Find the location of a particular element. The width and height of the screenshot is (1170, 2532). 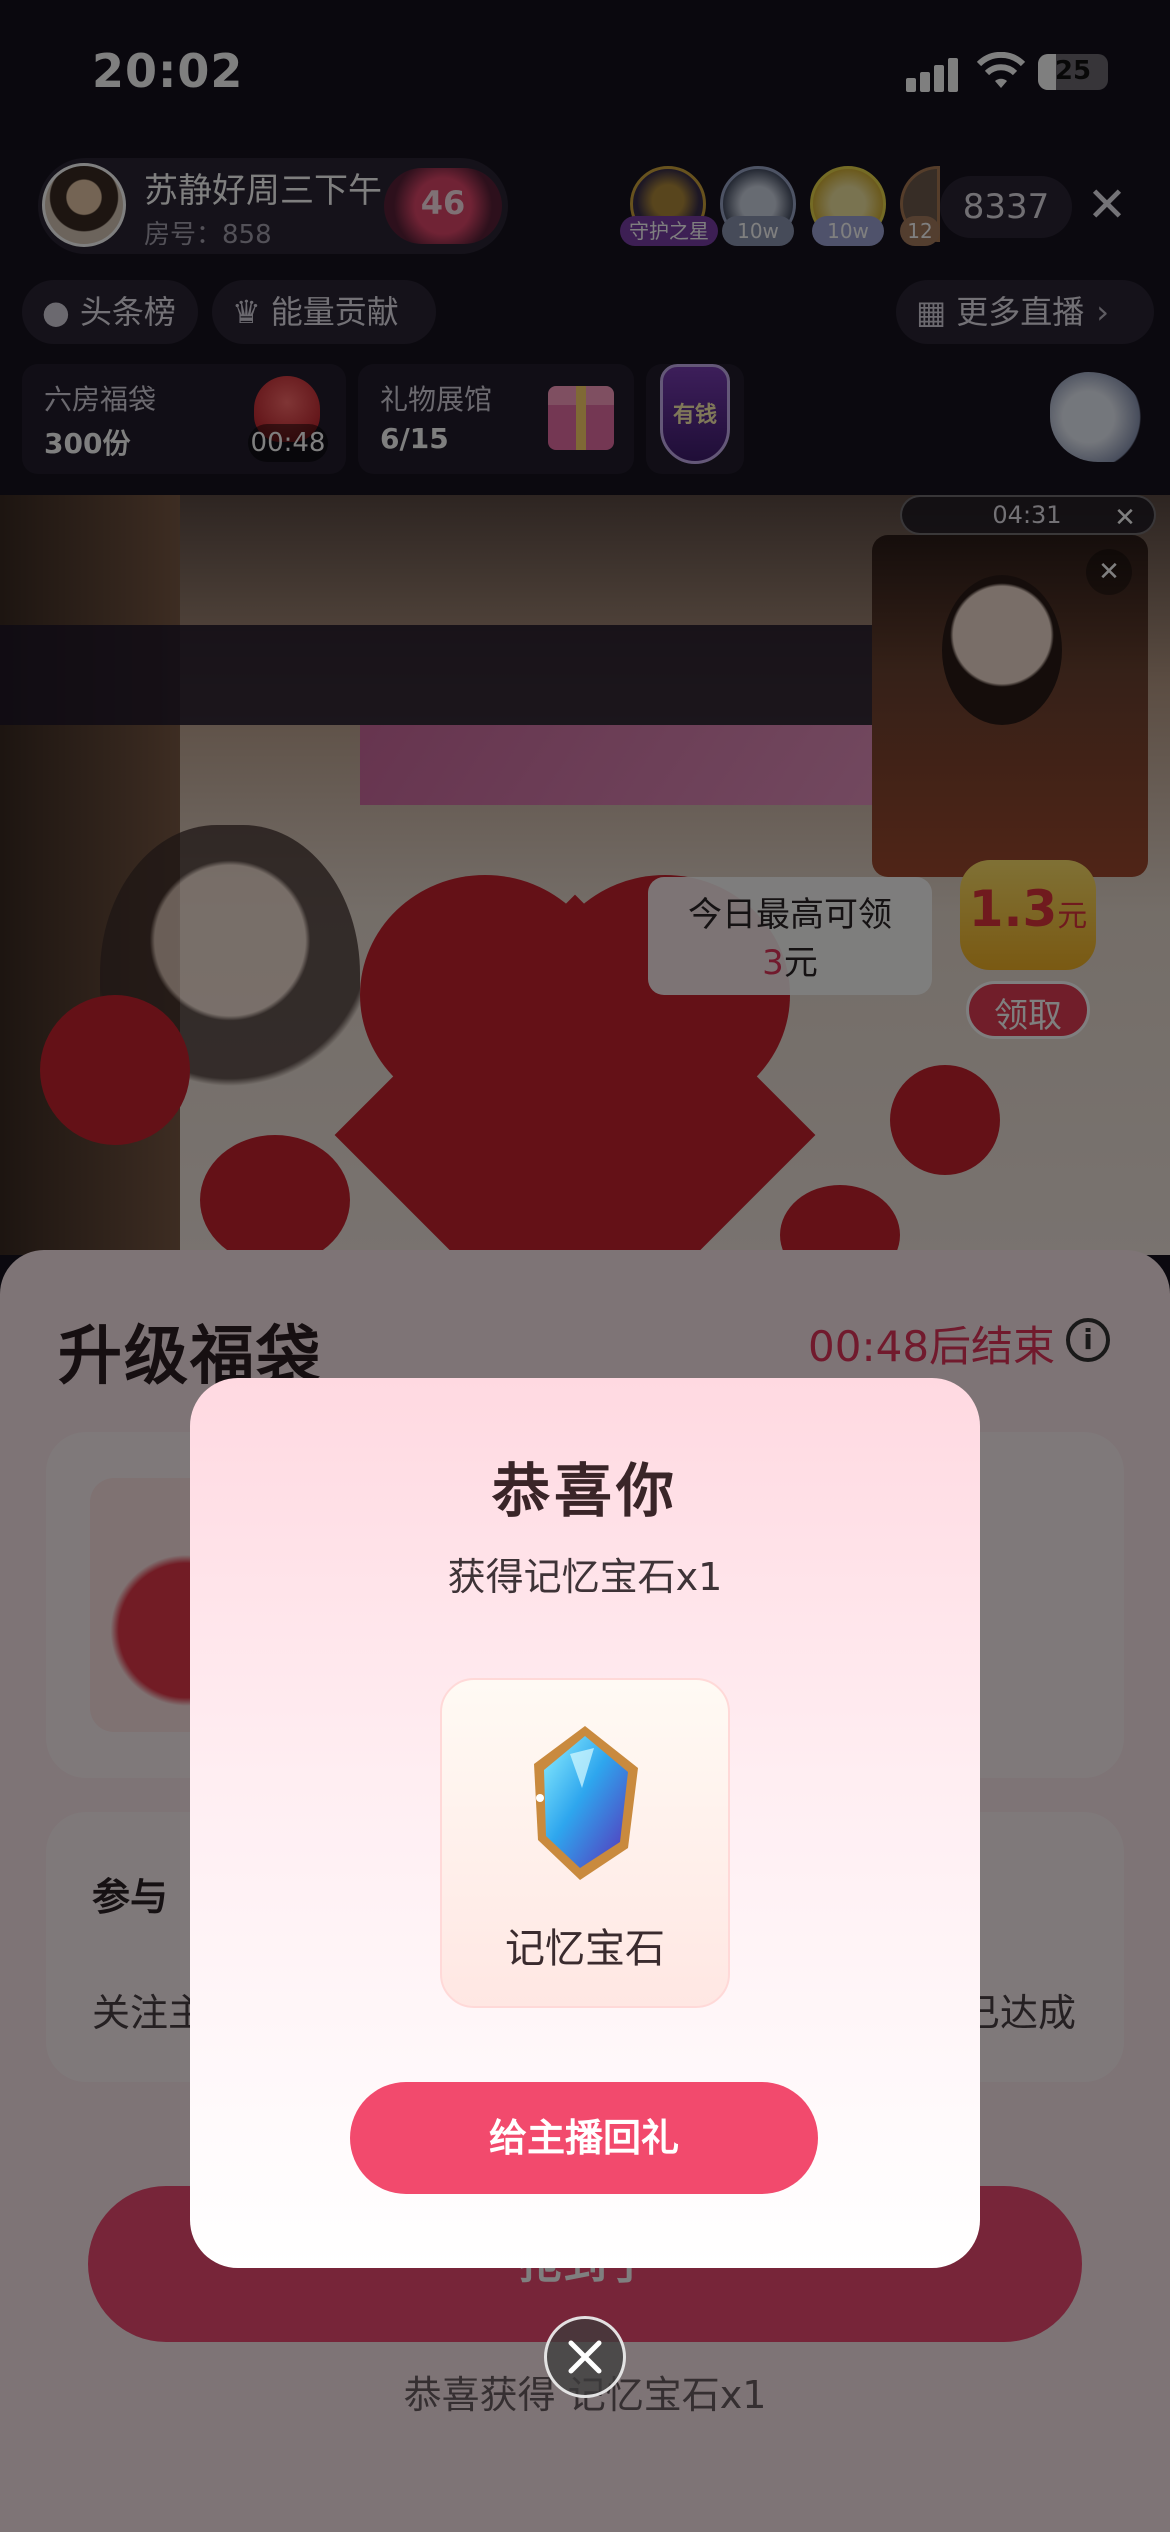

modal-close-button is located at coordinates (585, 2357).